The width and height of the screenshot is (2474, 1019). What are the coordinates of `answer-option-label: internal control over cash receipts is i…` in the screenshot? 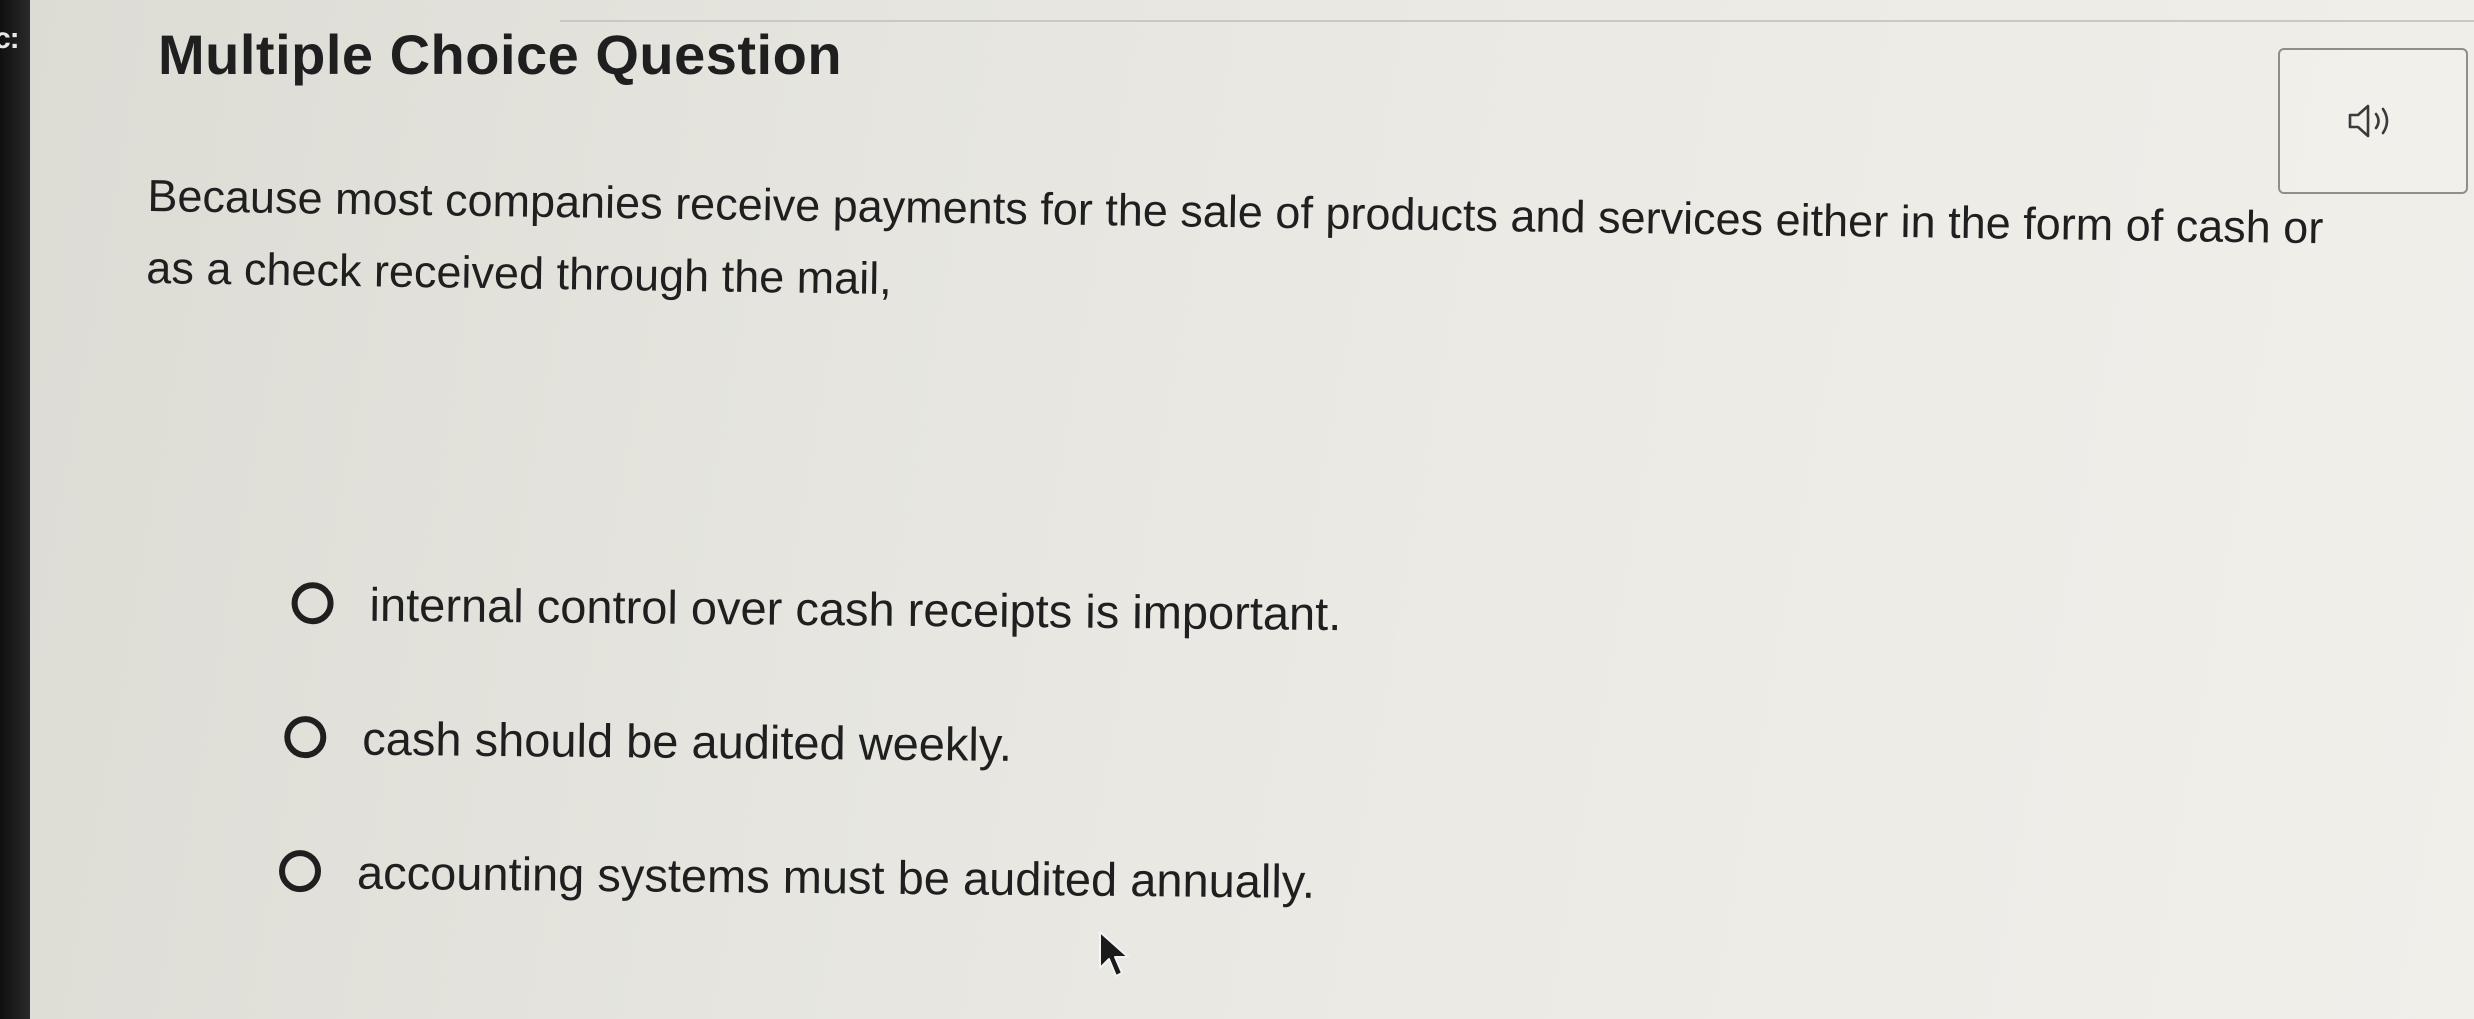 It's located at (855, 608).